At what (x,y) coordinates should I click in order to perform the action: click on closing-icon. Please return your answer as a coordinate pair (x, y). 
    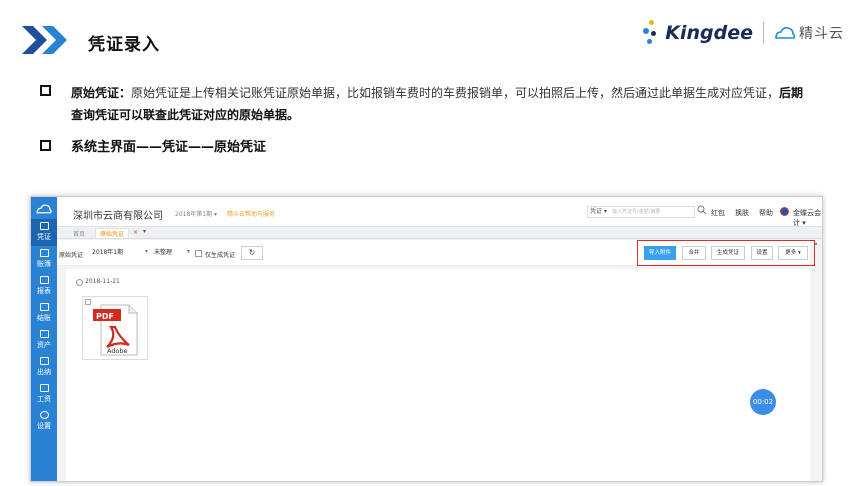
    Looking at the image, I should click on (44, 307).